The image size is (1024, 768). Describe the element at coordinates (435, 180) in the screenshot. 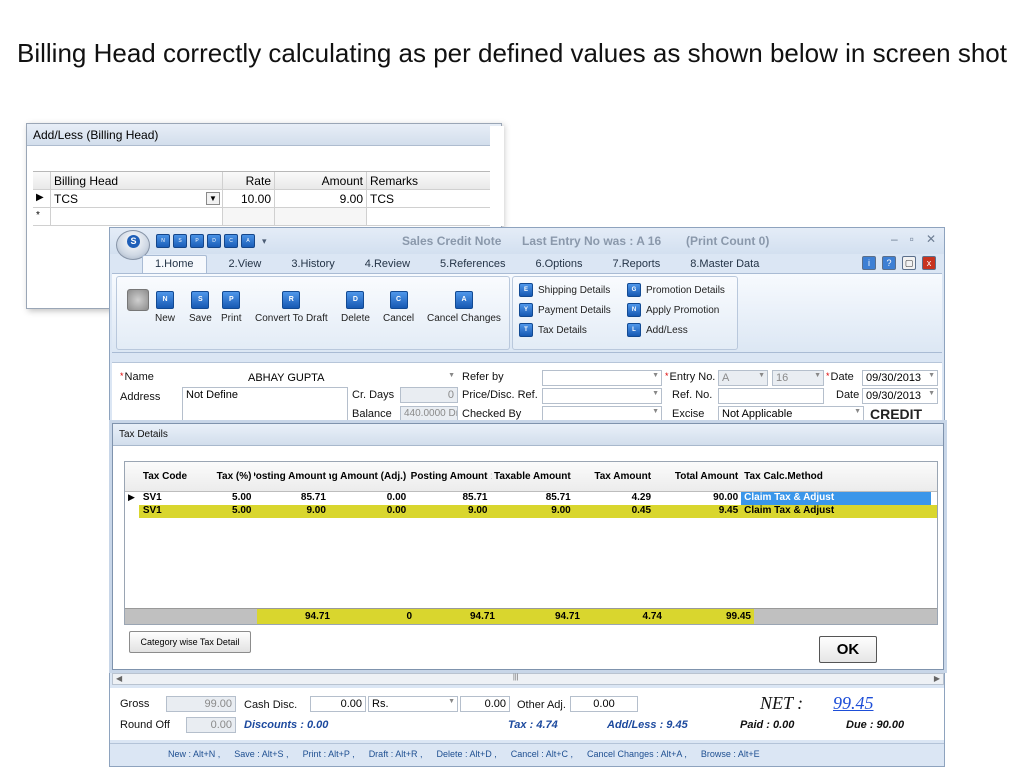

I see `col-remarks: Remarks` at that location.